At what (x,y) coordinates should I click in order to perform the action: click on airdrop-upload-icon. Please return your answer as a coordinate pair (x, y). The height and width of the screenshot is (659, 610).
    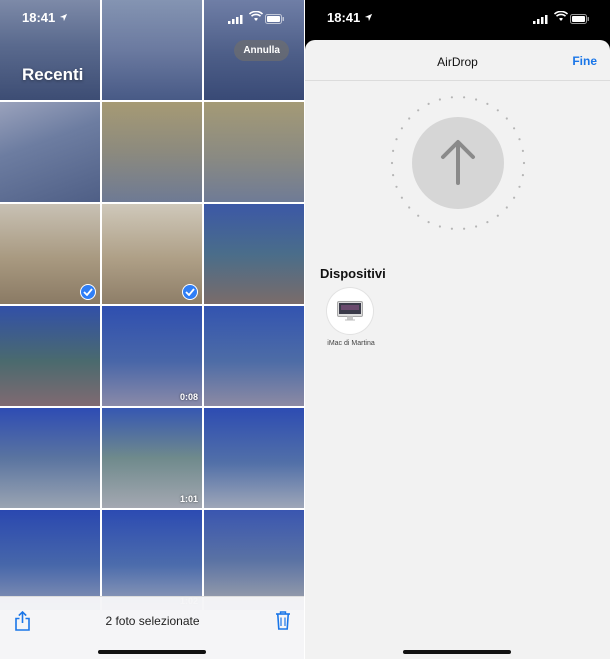
    Looking at the image, I should click on (458, 163).